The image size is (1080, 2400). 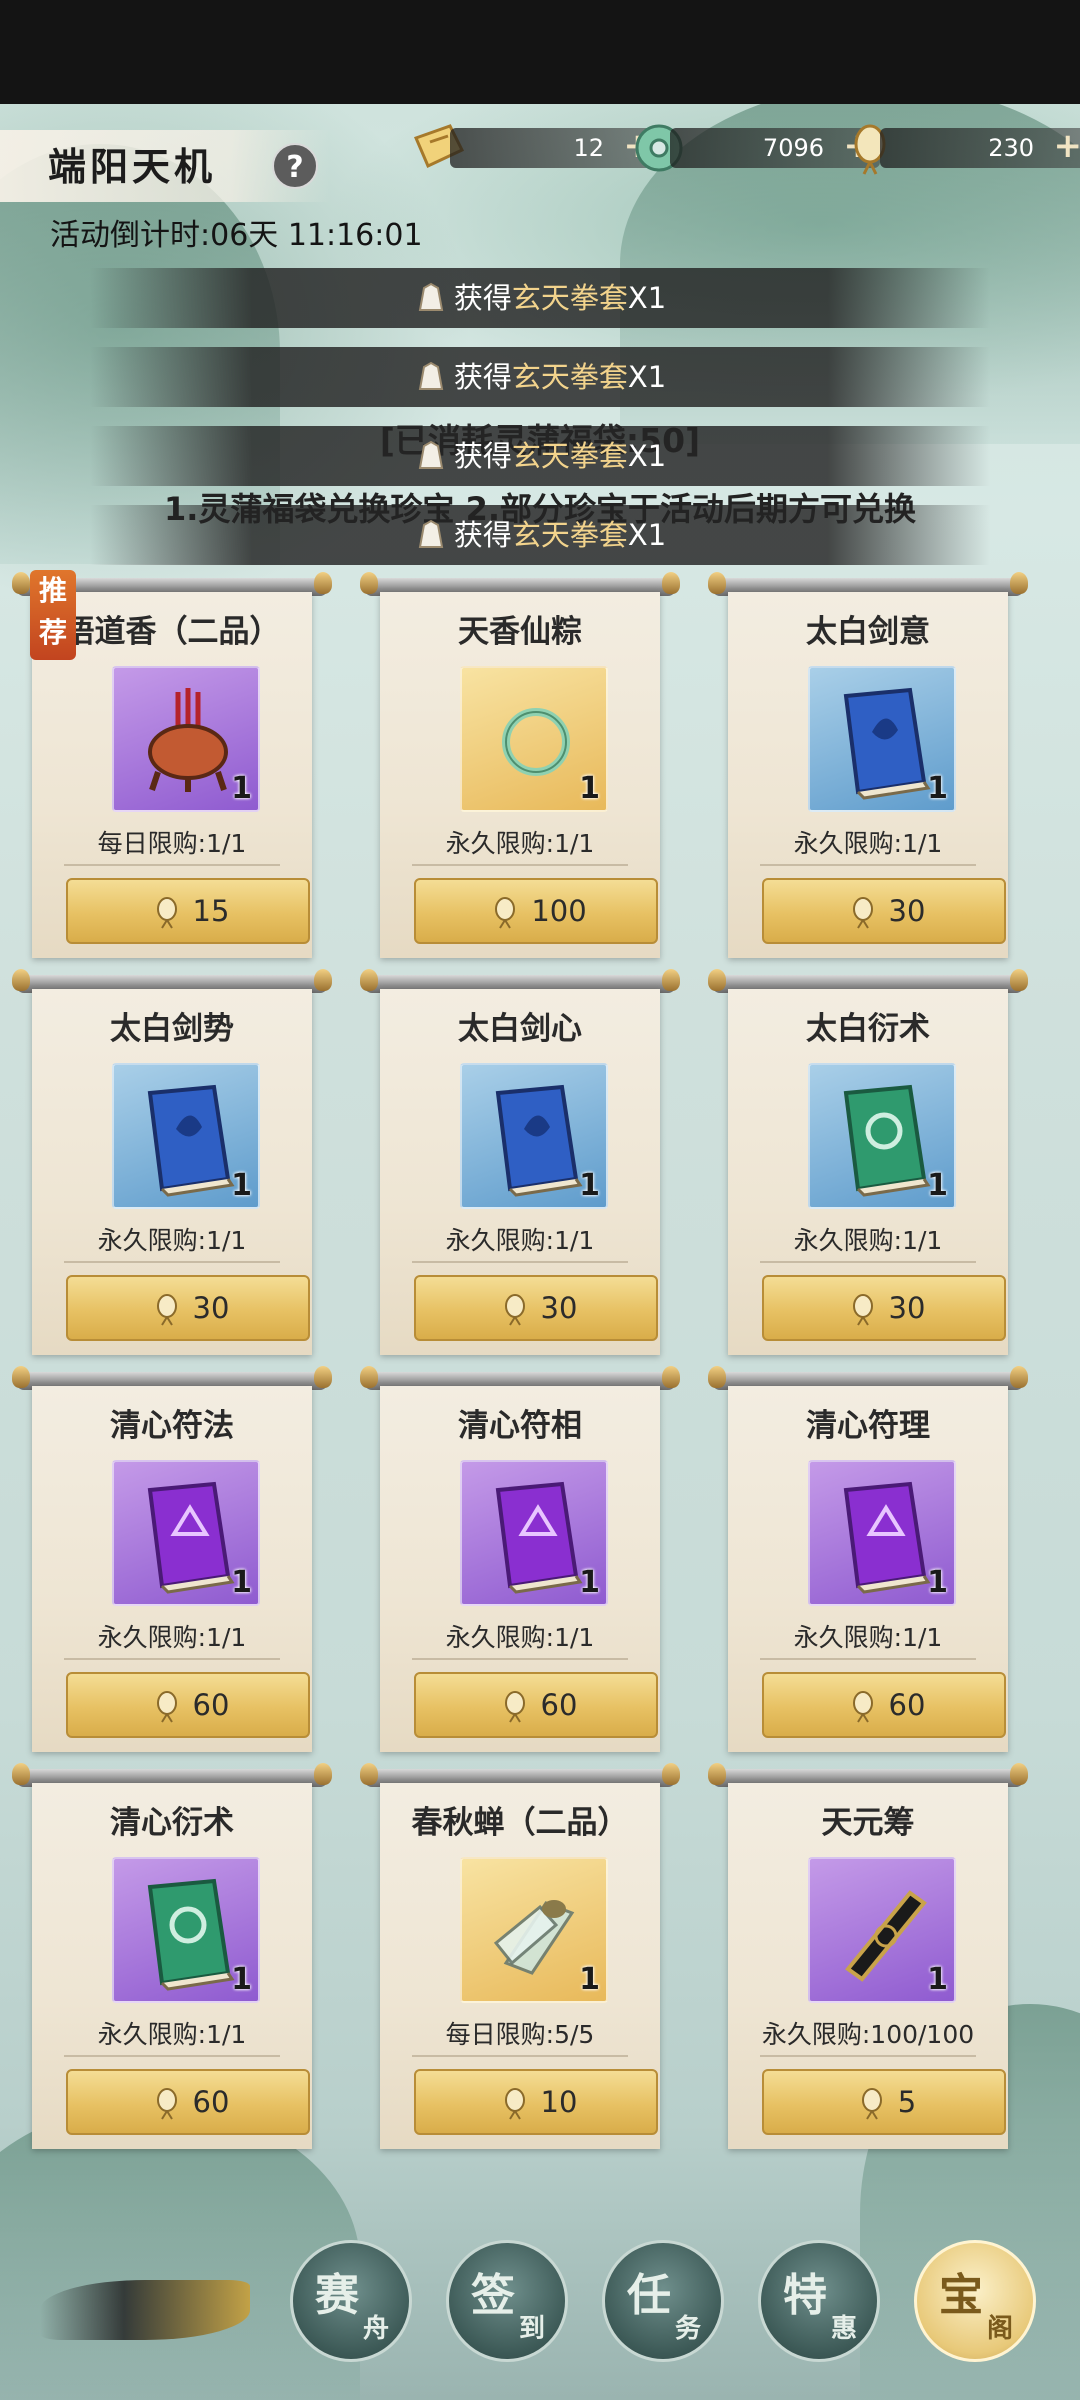 What do you see at coordinates (482, 456) in the screenshot?
I see `toast-prefix: 获得` at bounding box center [482, 456].